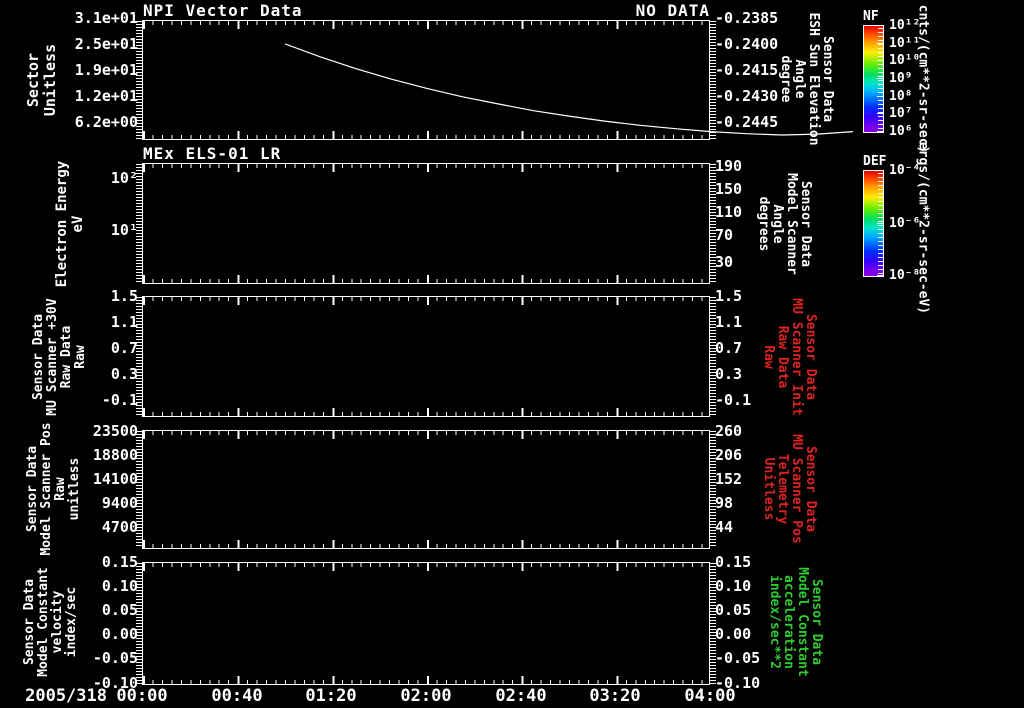  Describe the element at coordinates (905, 43) in the screenshot. I see `colorbar-tick-label: 10¹¹` at that location.